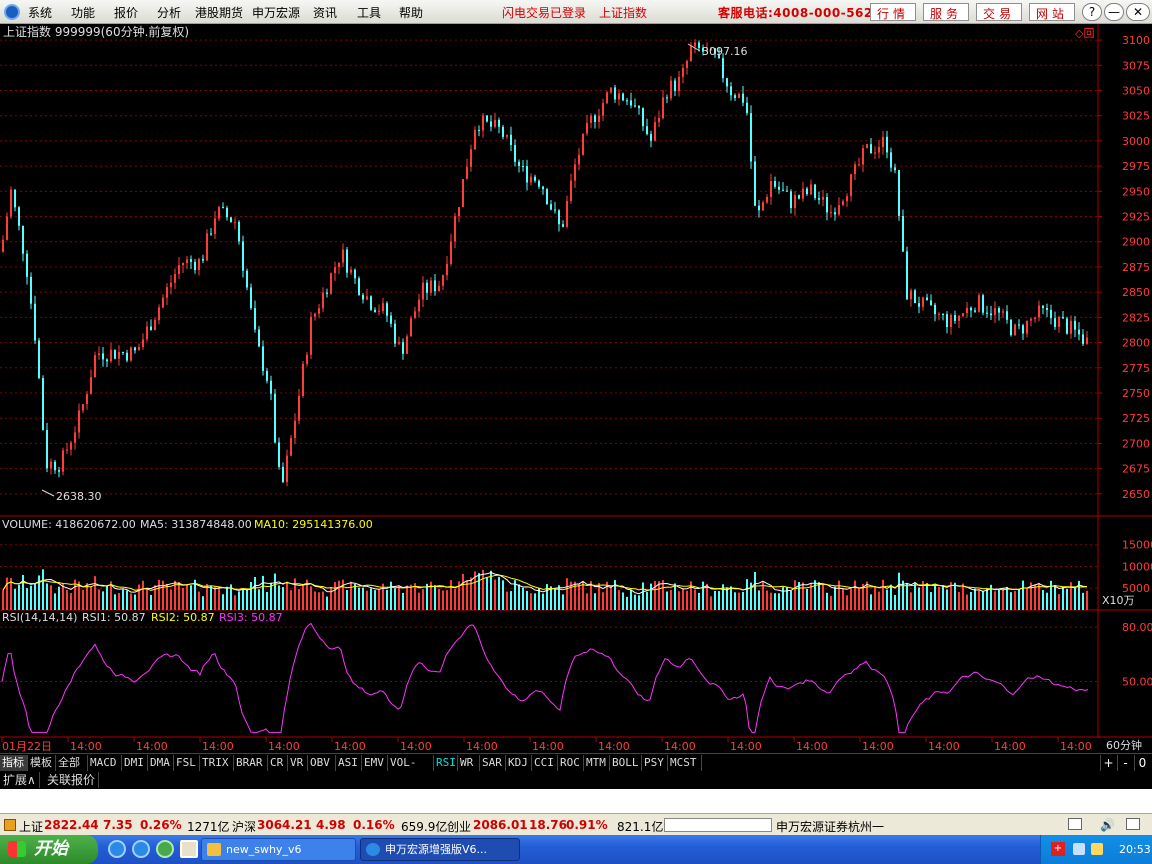  I want to click on tab-macd: MACD, so click(105, 763).